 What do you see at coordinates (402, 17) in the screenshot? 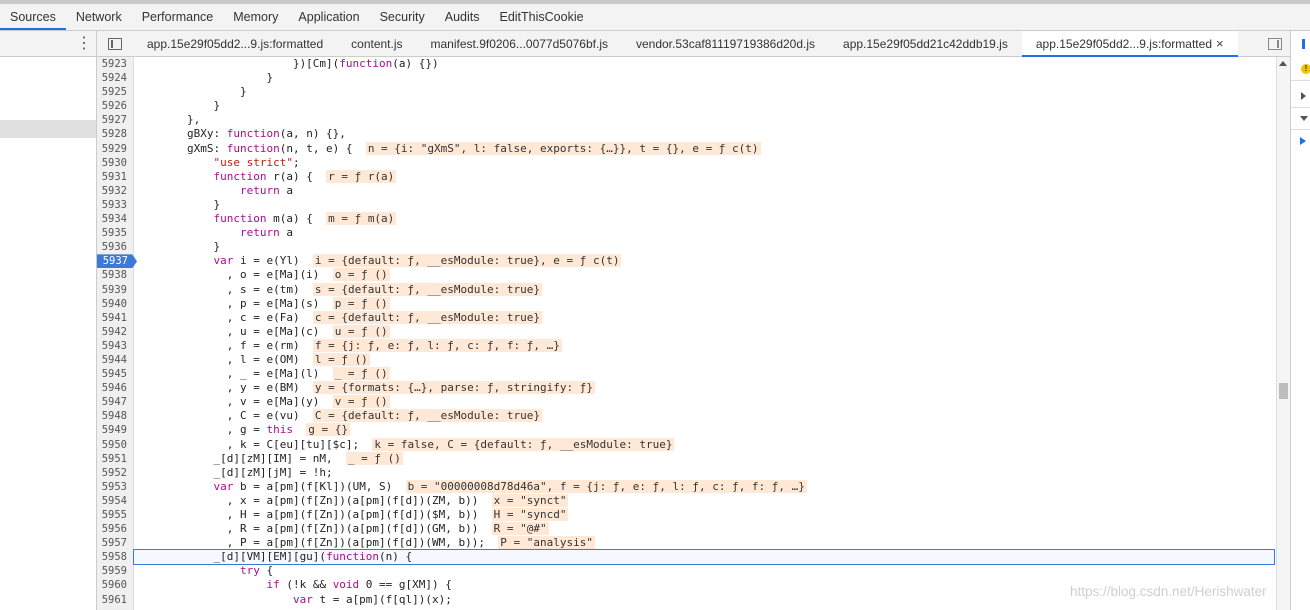
I see `main-tab-security: Security` at bounding box center [402, 17].